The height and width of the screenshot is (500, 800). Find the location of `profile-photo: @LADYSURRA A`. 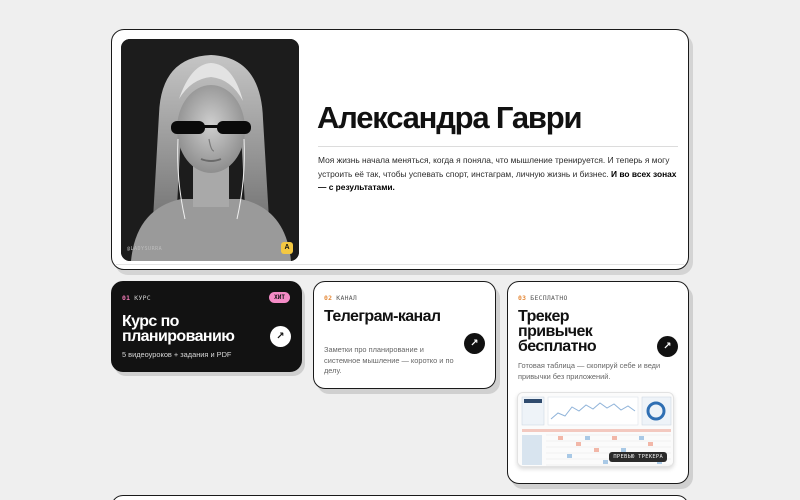

profile-photo: @LADYSURRA A is located at coordinates (210, 150).